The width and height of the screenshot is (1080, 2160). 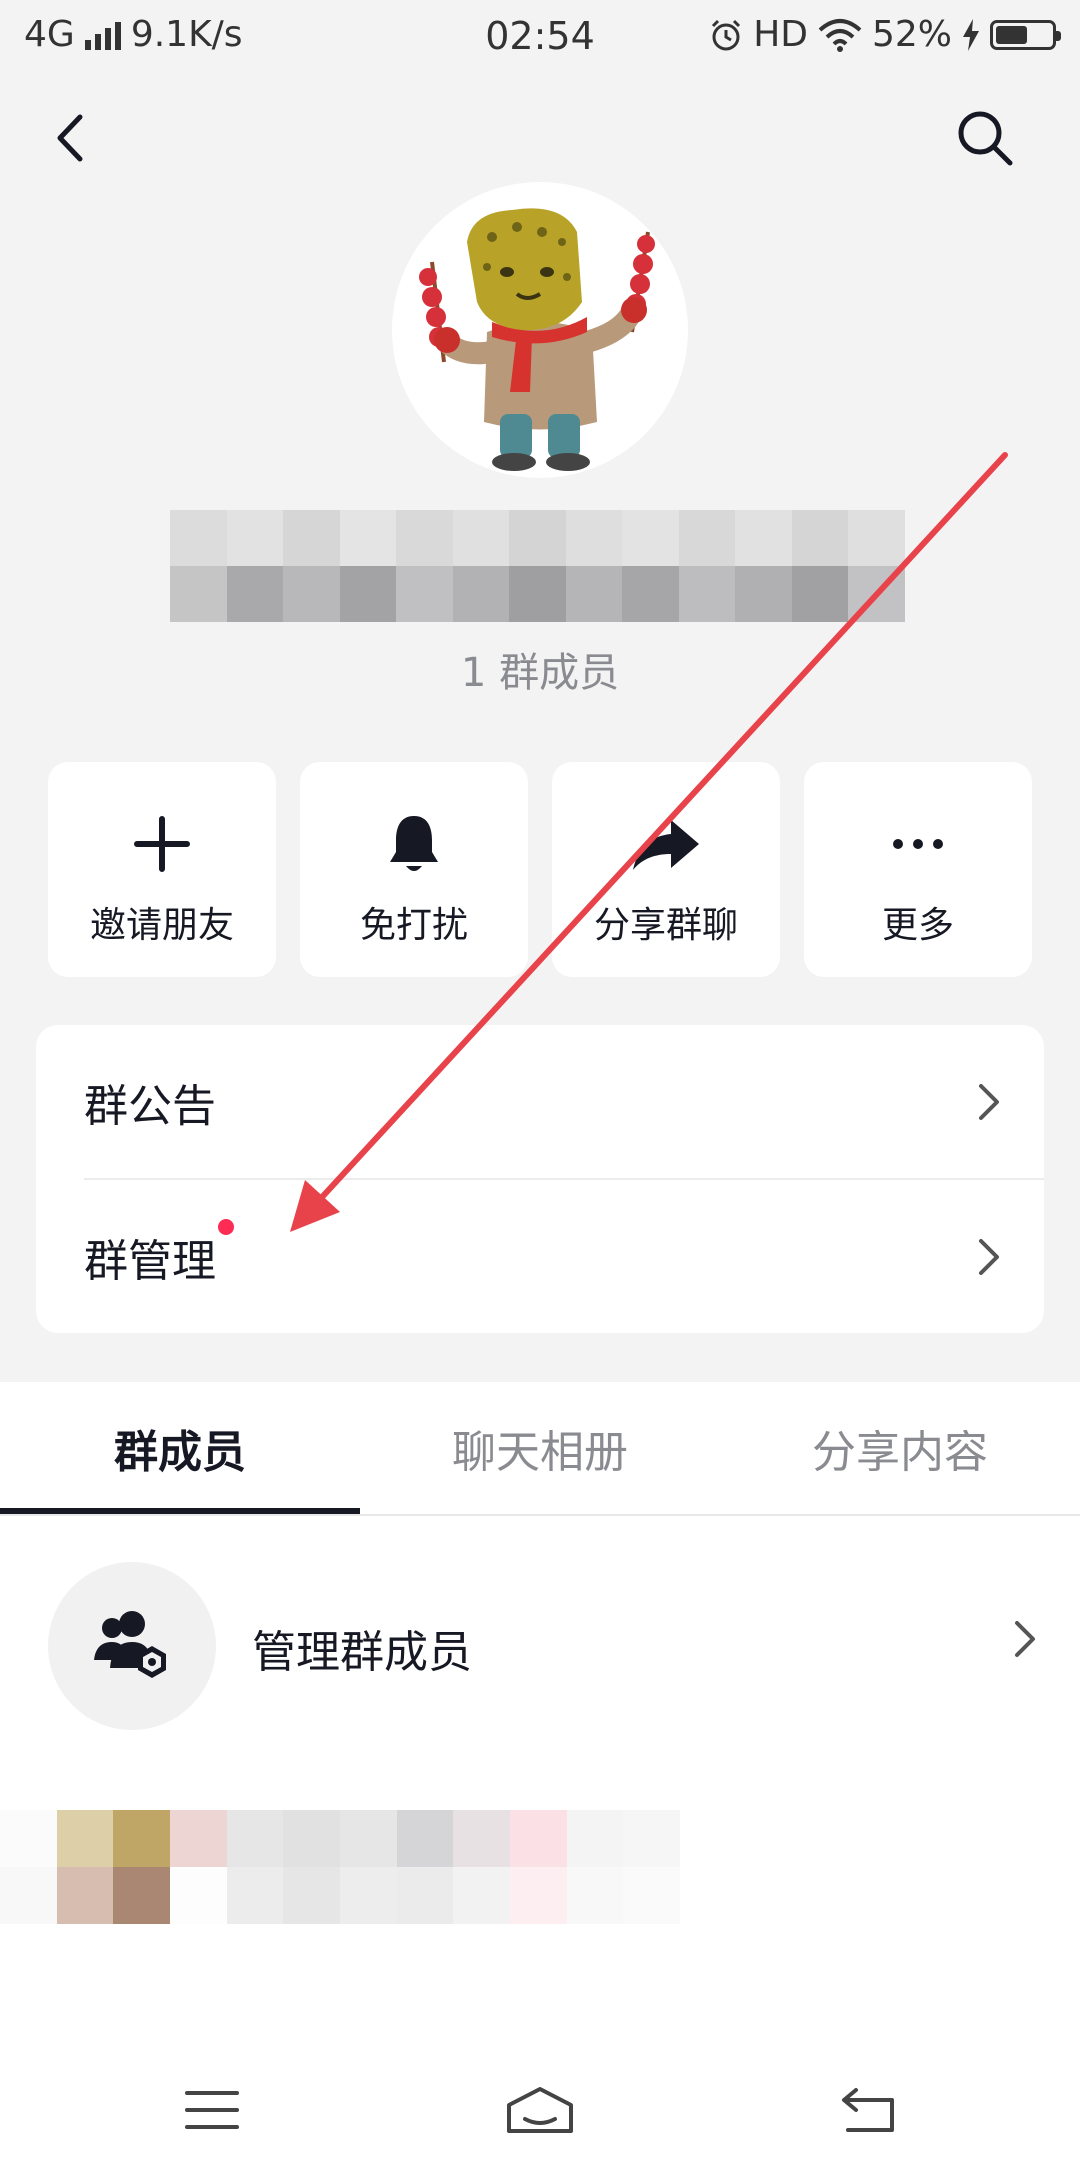 What do you see at coordinates (665, 925) in the screenshot?
I see `share-group-label: 分享群聊` at bounding box center [665, 925].